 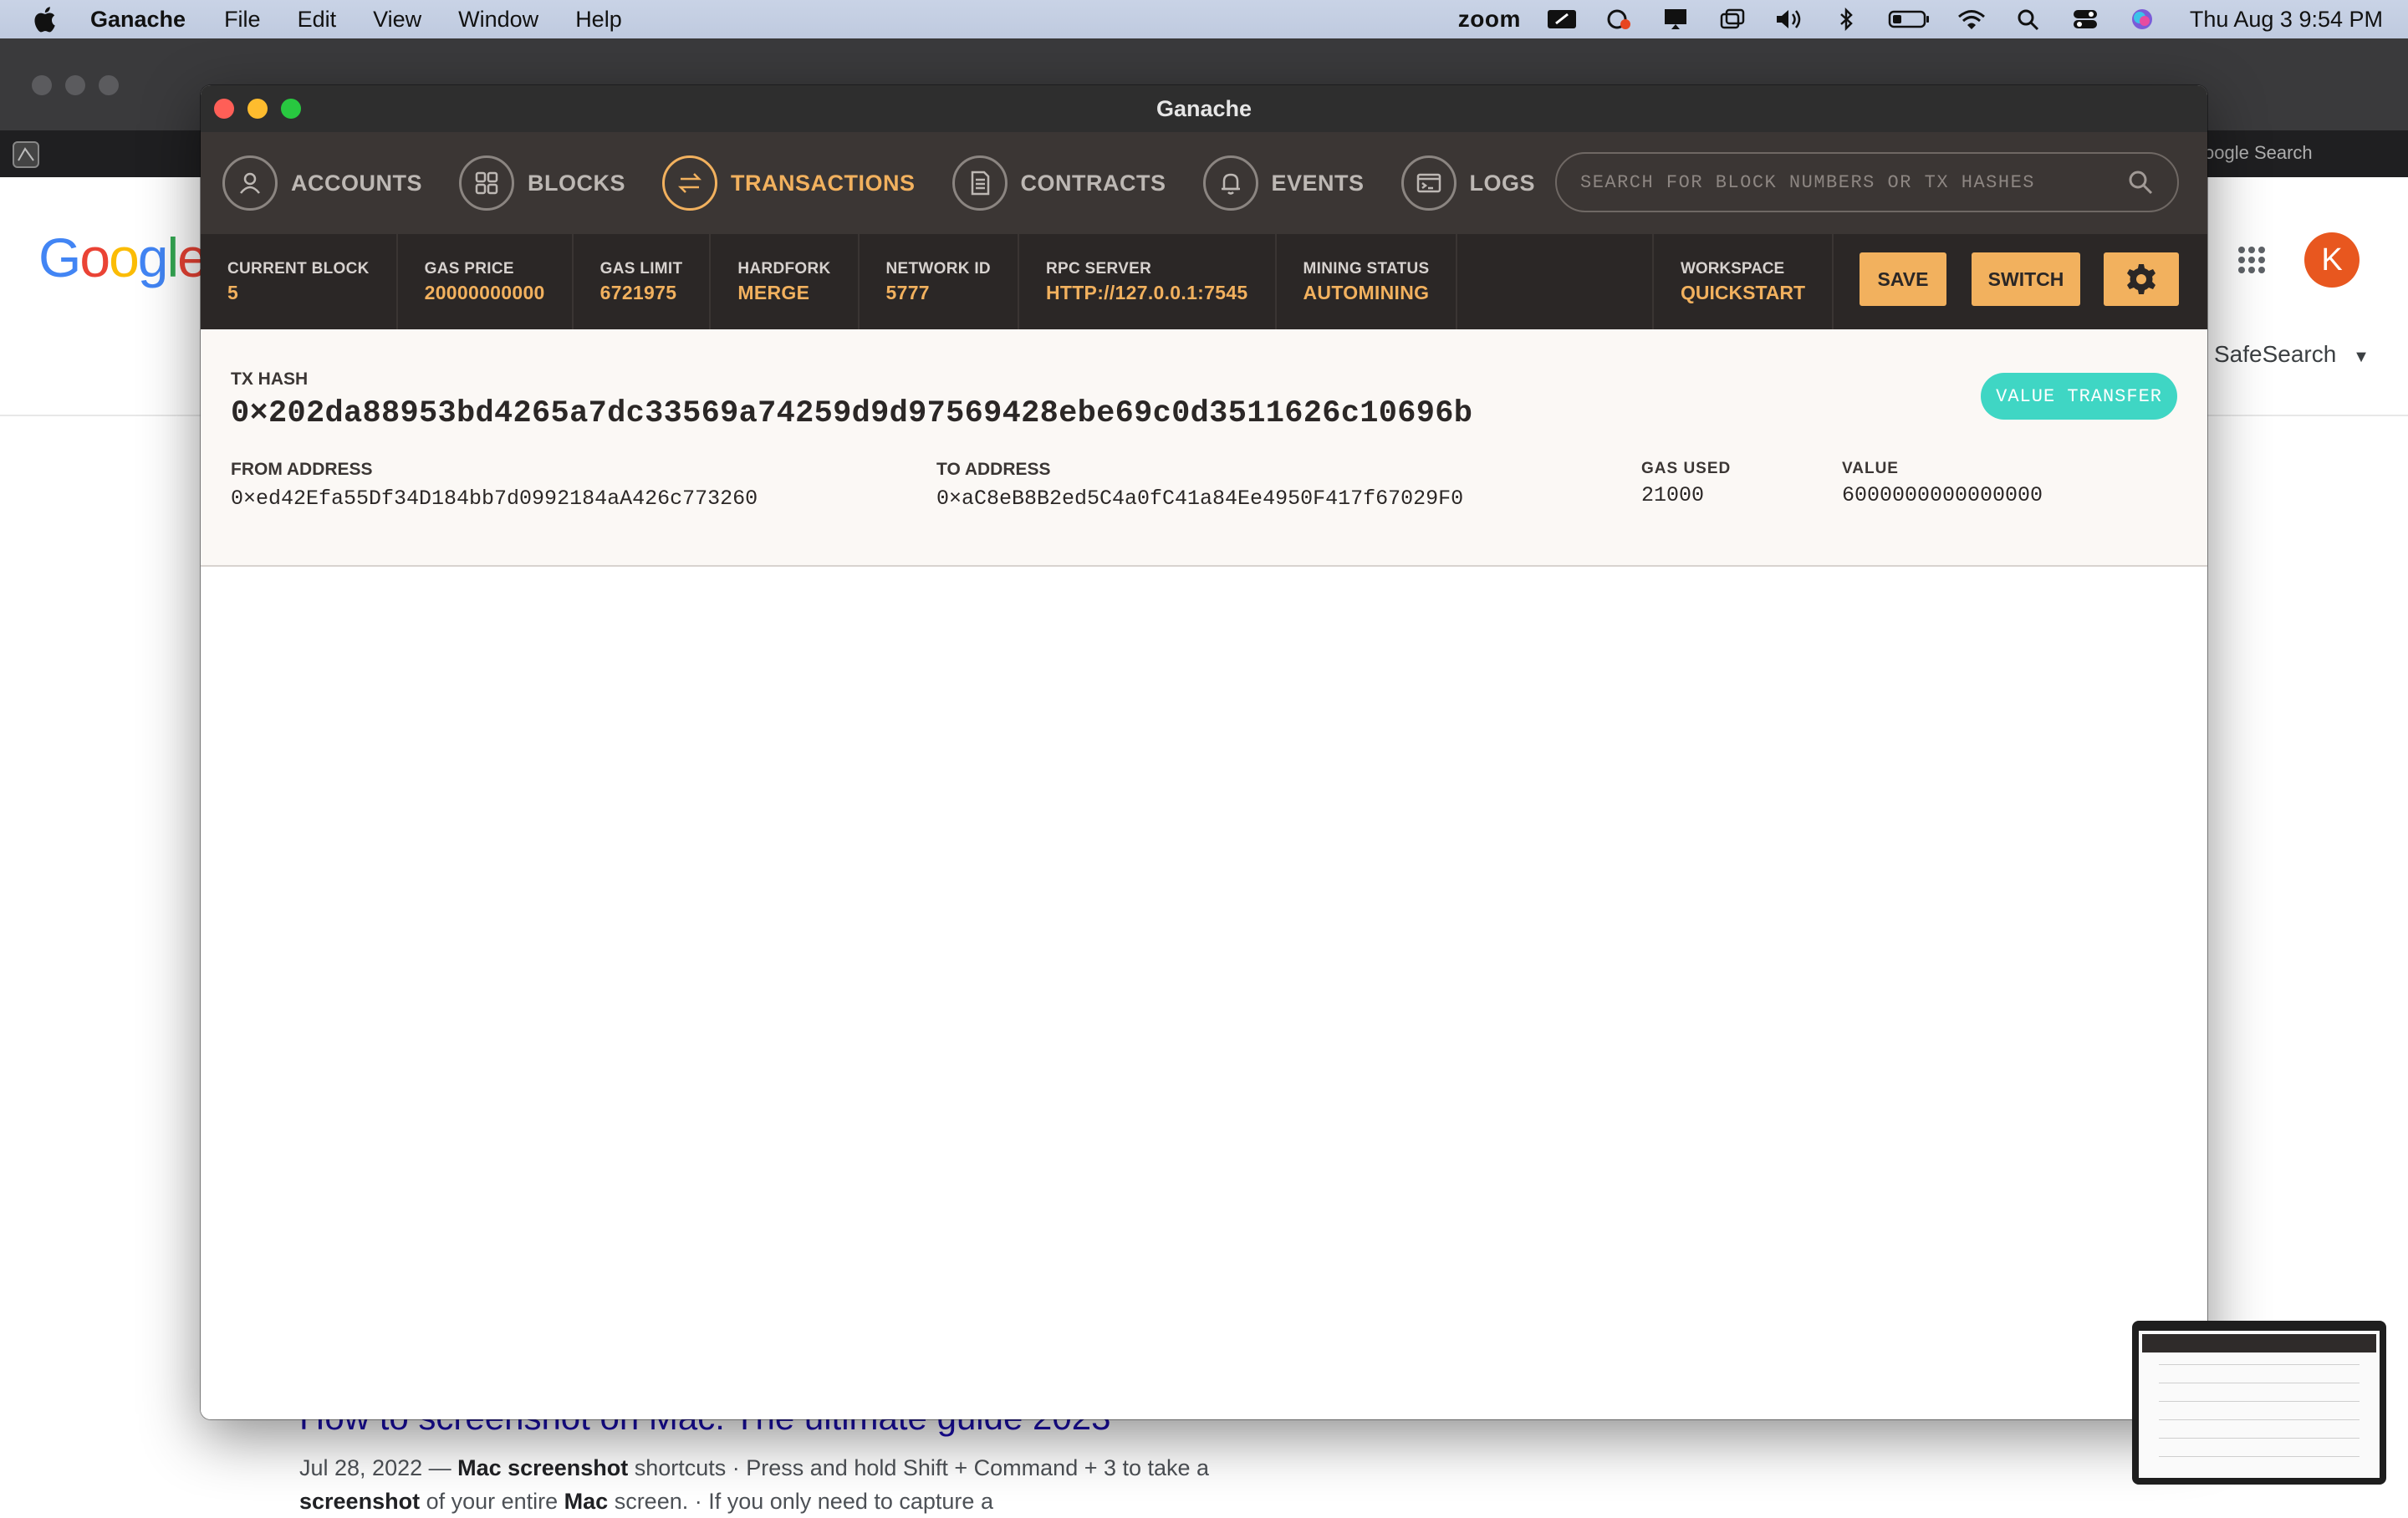 I want to click on switch-button: SWITCH, so click(x=2026, y=279).